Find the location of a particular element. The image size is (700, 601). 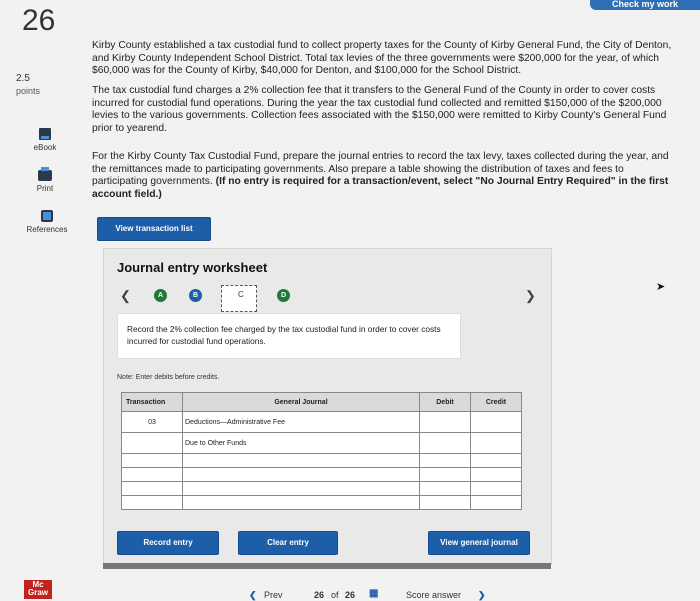

table-row: Due to Other Funds is located at coordinates (321, 443).